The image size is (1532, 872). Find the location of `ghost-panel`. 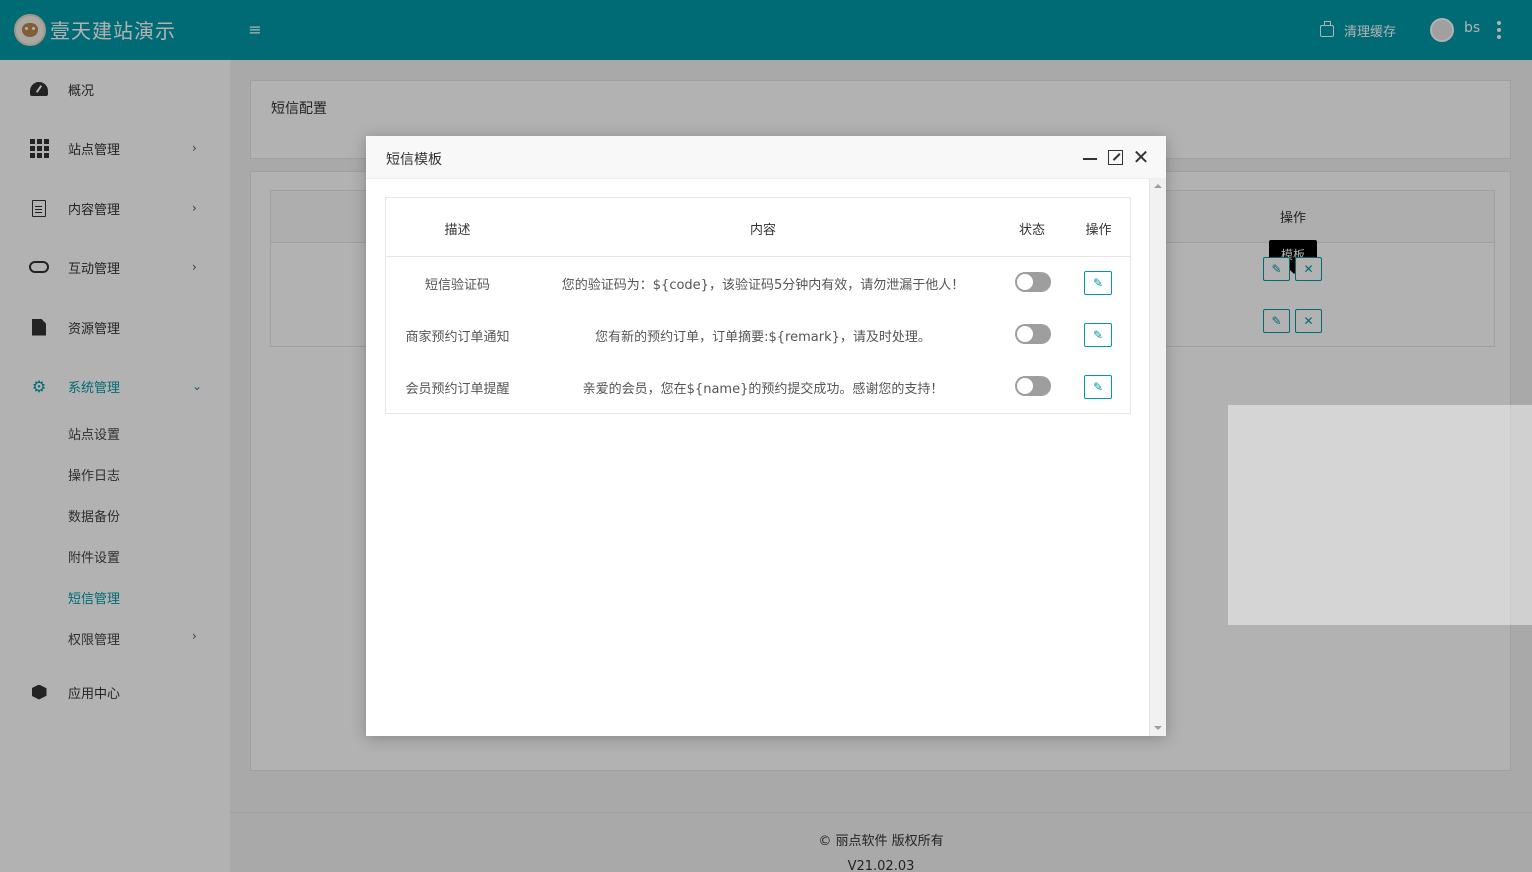

ghost-panel is located at coordinates (1380, 515).